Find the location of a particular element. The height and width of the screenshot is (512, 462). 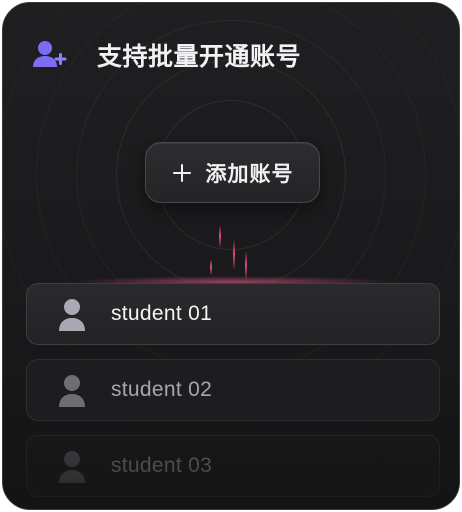

add-account-label: 添加账号 is located at coordinates (249, 174).